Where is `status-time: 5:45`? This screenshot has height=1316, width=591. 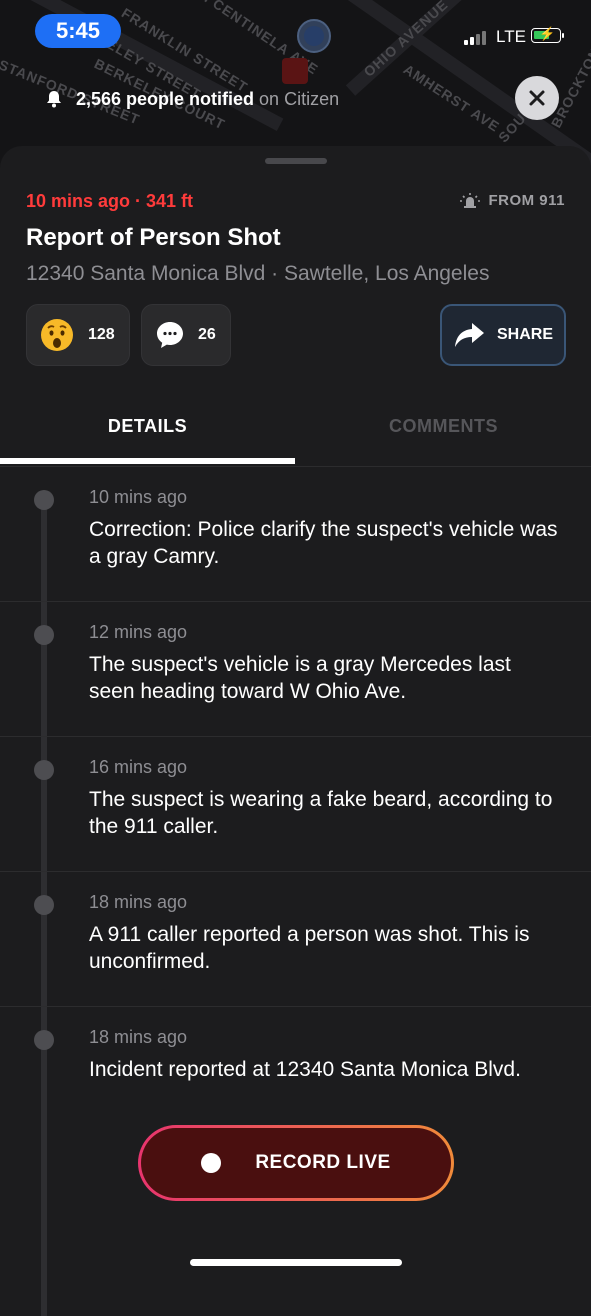
status-time: 5:45 is located at coordinates (78, 31).